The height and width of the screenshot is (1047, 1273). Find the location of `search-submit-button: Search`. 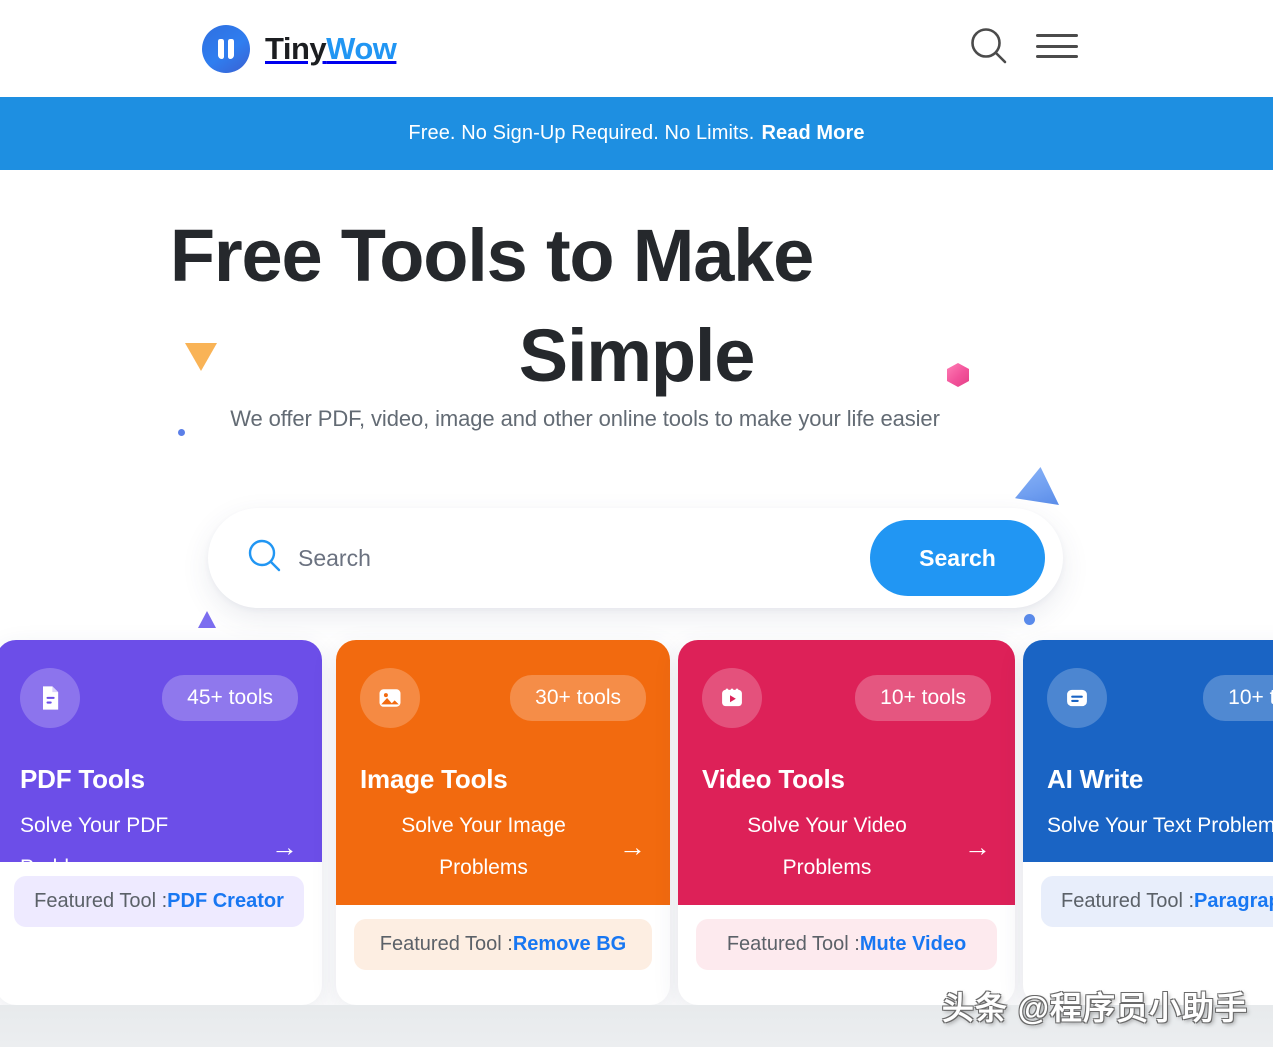

search-submit-button: Search is located at coordinates (957, 558).